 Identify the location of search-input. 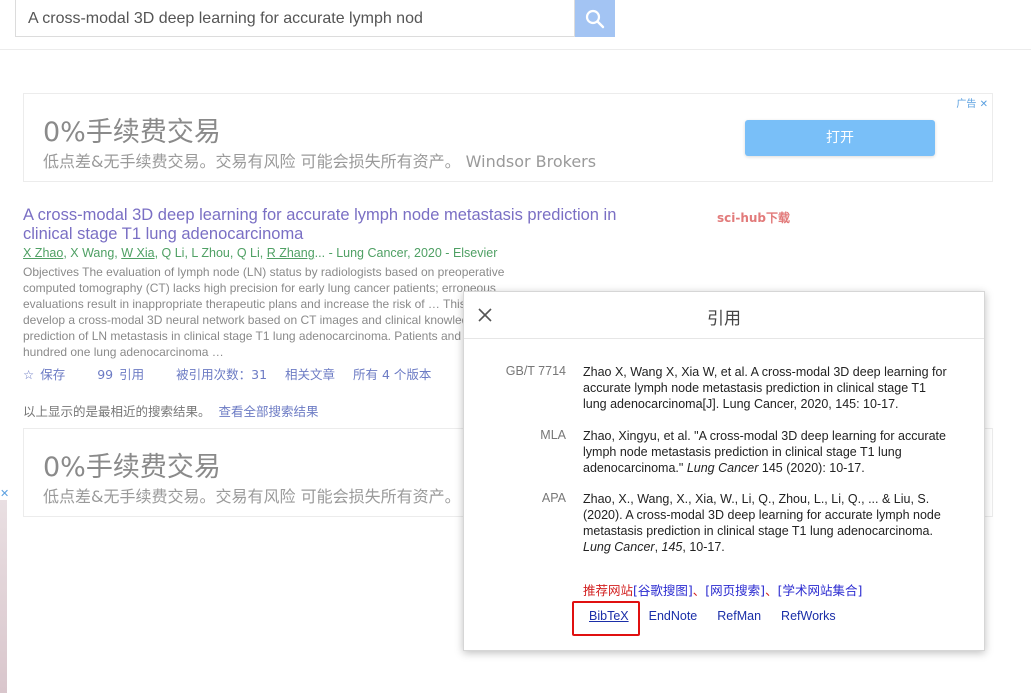
(295, 18).